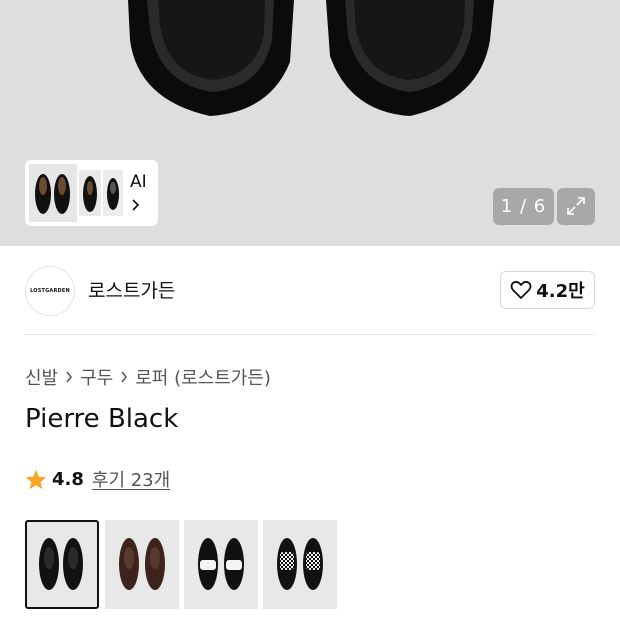 The height and width of the screenshot is (620, 620). What do you see at coordinates (203, 377) in the screenshot?
I see `breadcrumb-item-loafers: 로퍼 (로스트가든)` at bounding box center [203, 377].